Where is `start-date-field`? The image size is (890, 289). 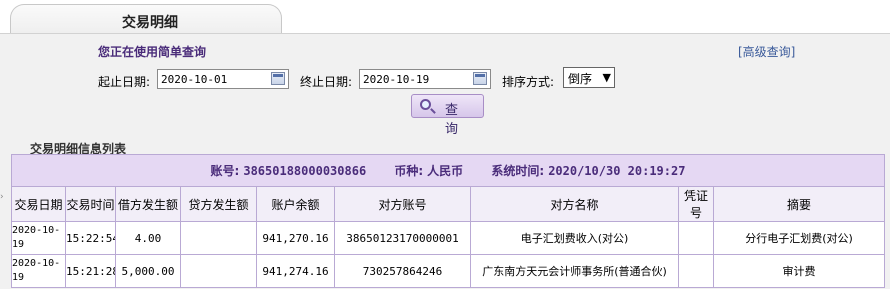
start-date-field is located at coordinates (223, 79).